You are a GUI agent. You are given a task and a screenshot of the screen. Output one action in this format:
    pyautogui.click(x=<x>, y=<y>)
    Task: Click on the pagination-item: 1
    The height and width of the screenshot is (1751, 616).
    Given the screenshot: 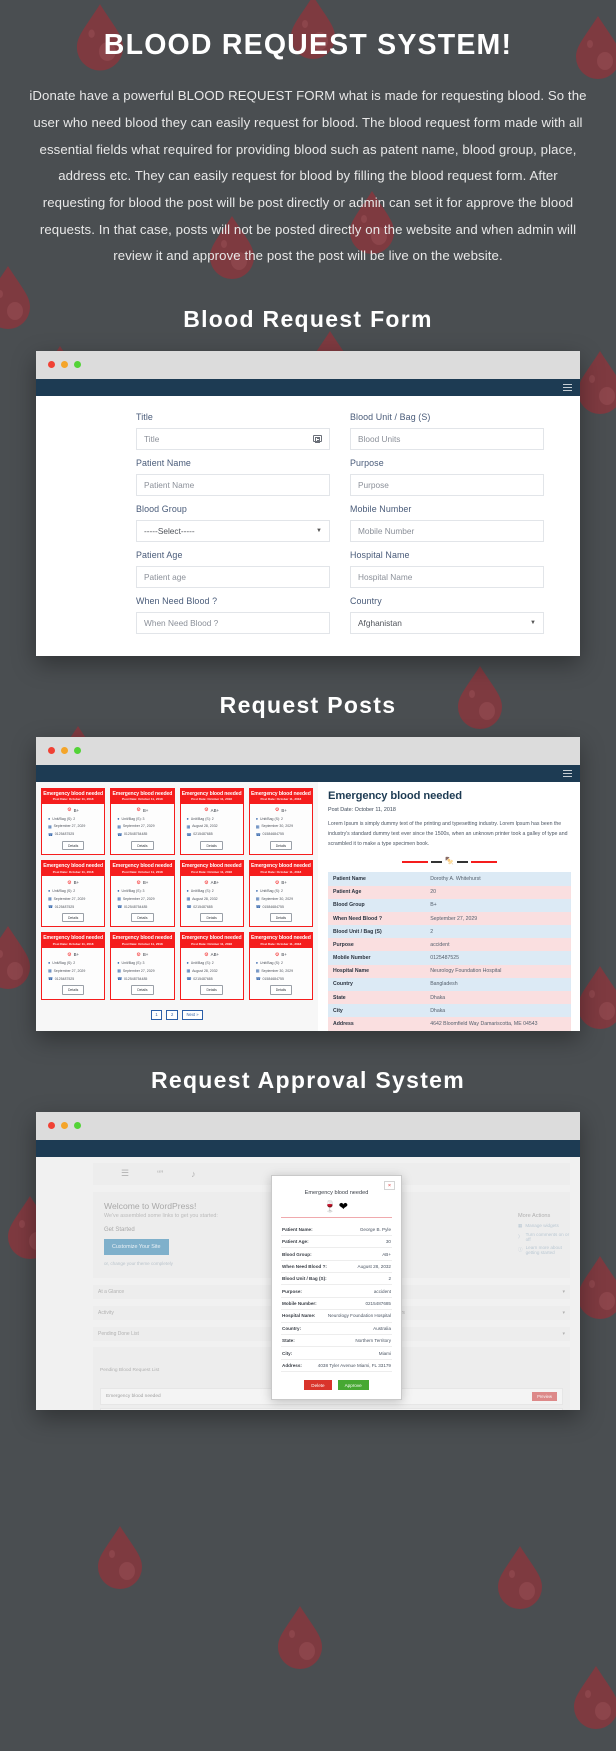 What is the action you would take?
    pyautogui.click(x=156, y=1014)
    